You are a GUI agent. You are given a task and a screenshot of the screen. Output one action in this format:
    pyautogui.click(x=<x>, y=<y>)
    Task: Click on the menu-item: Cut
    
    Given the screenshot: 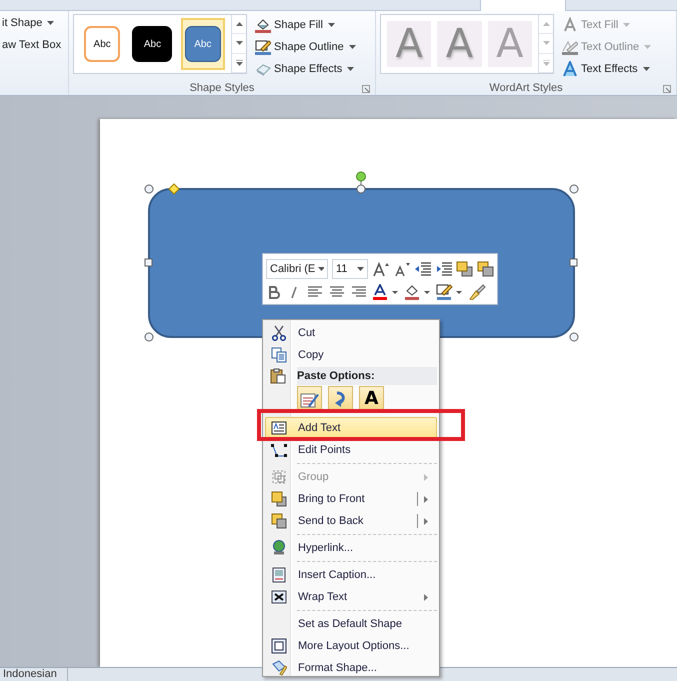 What is the action you would take?
    pyautogui.click(x=351, y=333)
    